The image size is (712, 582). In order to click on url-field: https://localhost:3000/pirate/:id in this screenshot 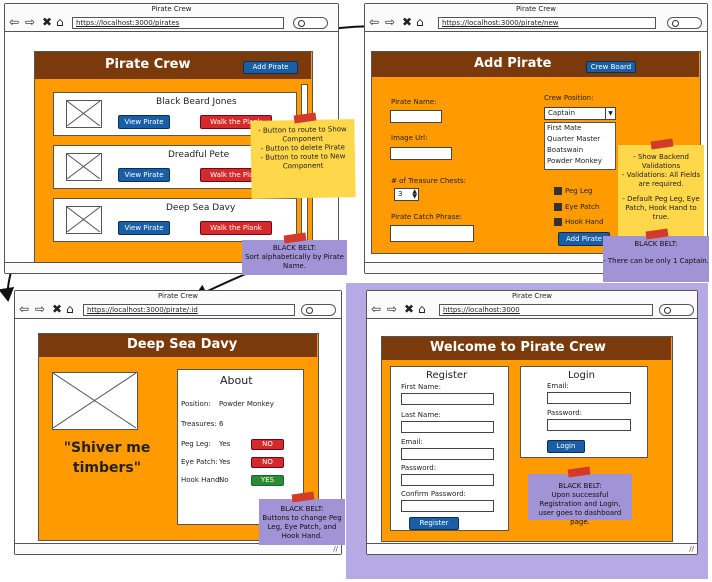, I will do `click(189, 310)`.